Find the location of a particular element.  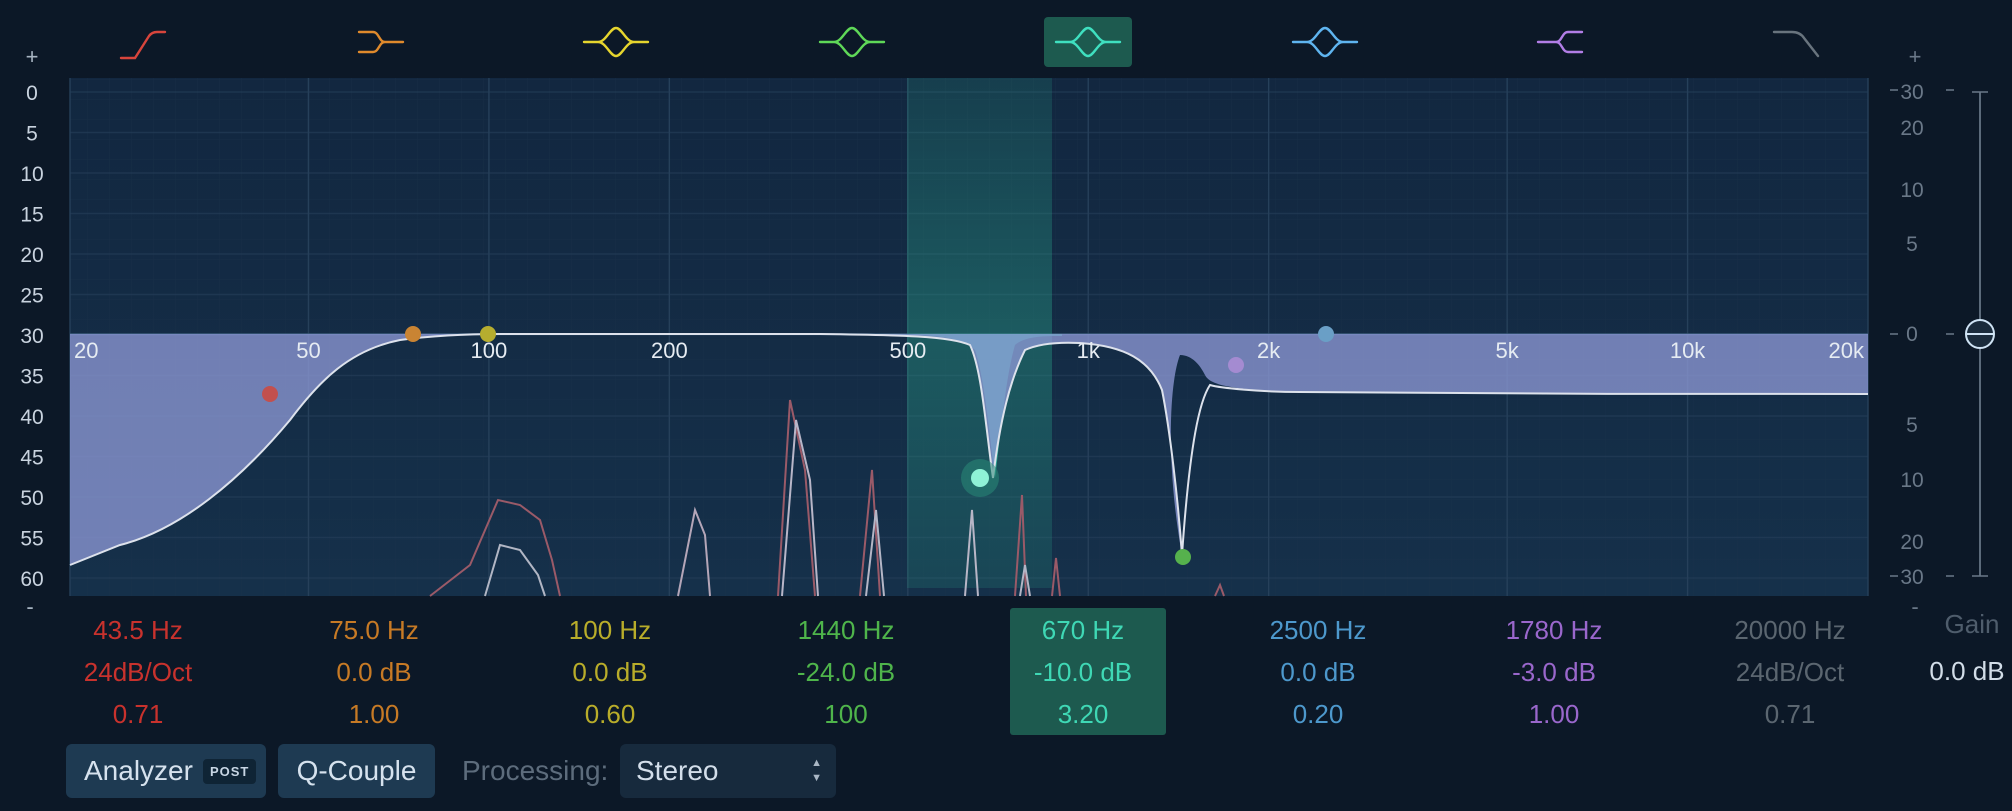

processing-select: Stereo ▲ ▼ is located at coordinates (728, 771).